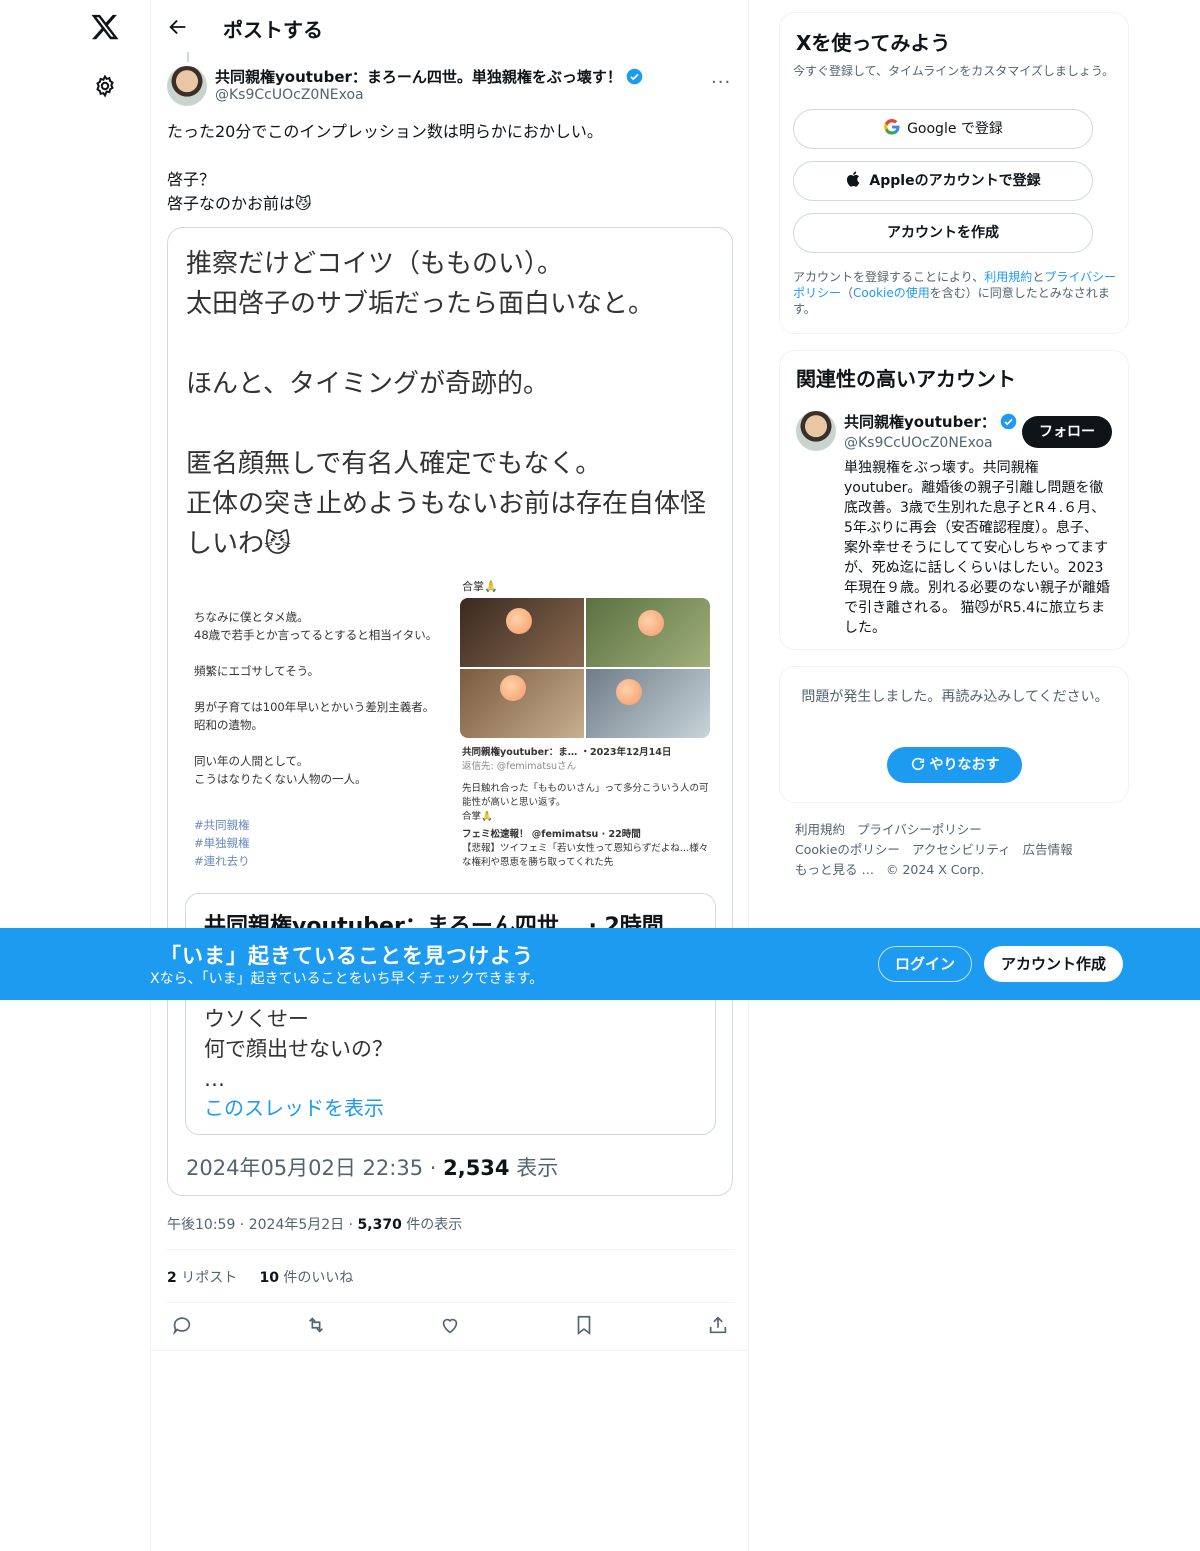  What do you see at coordinates (920, 422) in the screenshot?
I see `related-name-text: 共同親権youtuber：` at bounding box center [920, 422].